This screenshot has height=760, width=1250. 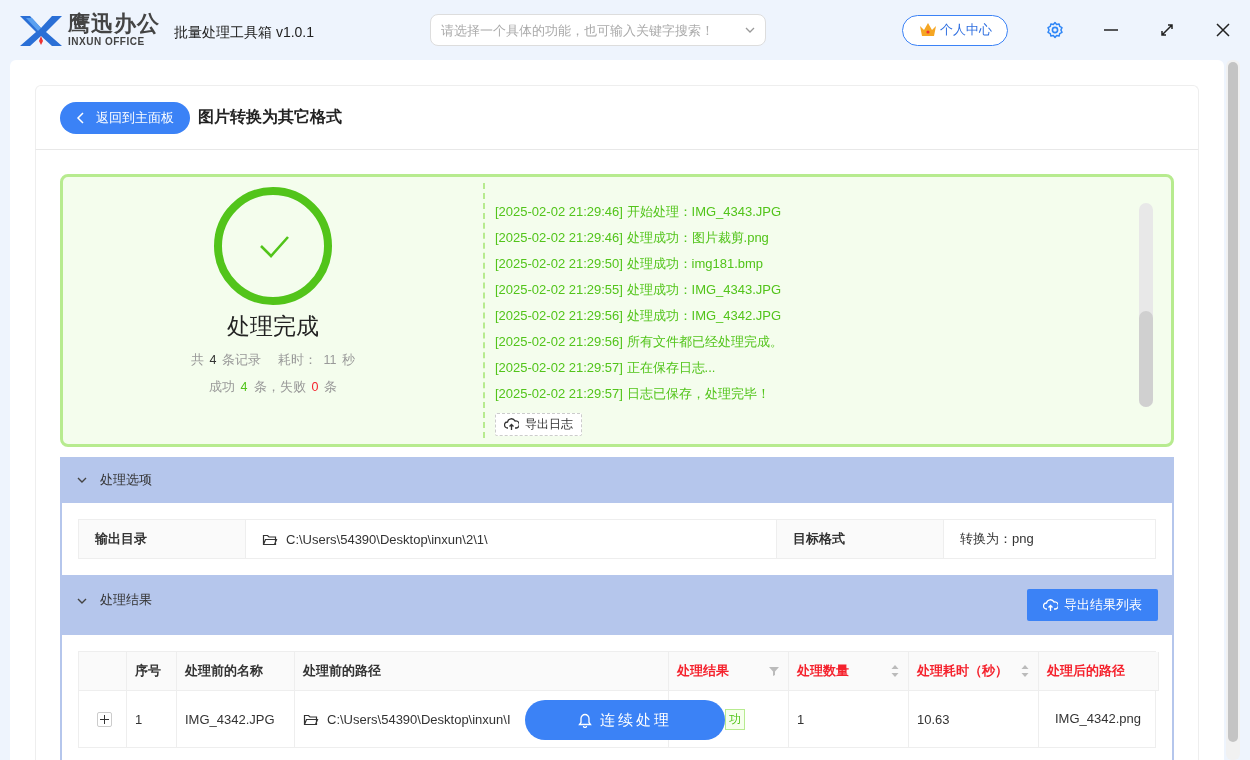 What do you see at coordinates (735, 719) in the screenshot?
I see `status-tag: 功` at bounding box center [735, 719].